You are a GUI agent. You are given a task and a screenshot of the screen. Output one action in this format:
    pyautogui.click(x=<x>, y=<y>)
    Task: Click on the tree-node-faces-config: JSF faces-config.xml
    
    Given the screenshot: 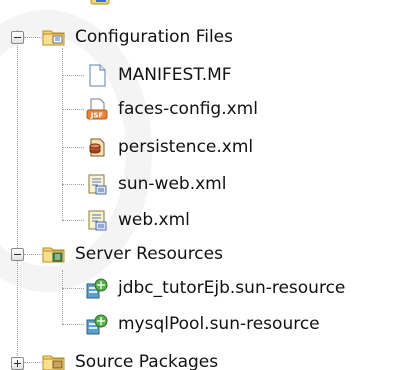 What is the action you would take?
    pyautogui.click(x=171, y=109)
    